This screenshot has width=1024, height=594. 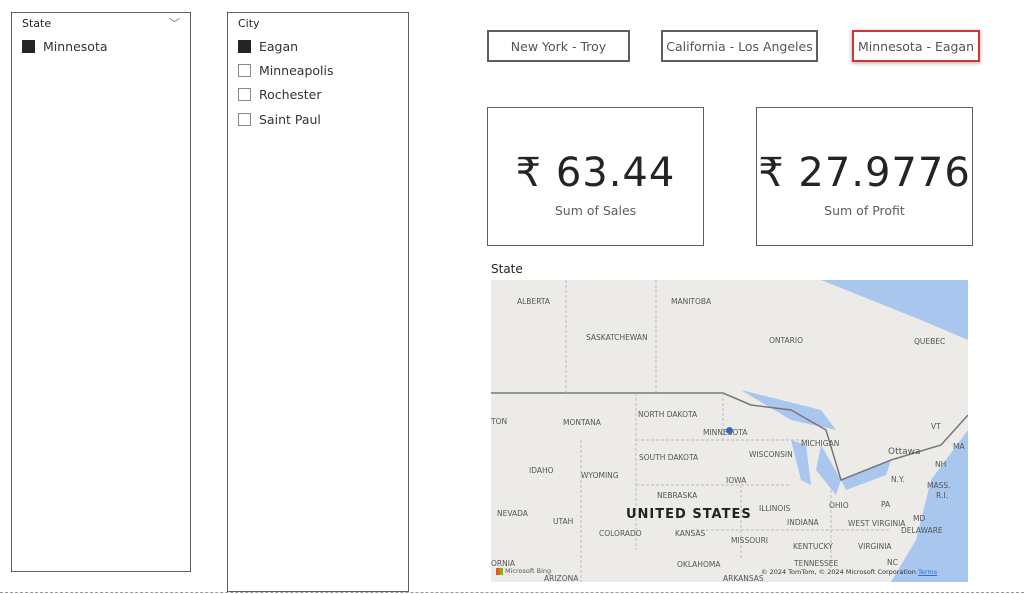 What do you see at coordinates (582, 422) in the screenshot?
I see `map-label: MONTANA` at bounding box center [582, 422].